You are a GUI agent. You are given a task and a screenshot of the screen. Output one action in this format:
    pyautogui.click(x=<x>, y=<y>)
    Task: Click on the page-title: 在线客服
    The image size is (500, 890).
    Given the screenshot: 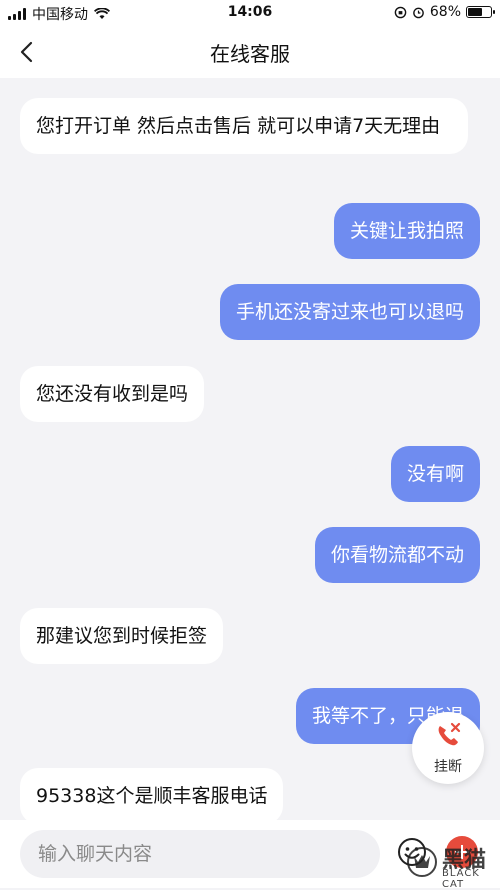 What is the action you would take?
    pyautogui.click(x=250, y=54)
    